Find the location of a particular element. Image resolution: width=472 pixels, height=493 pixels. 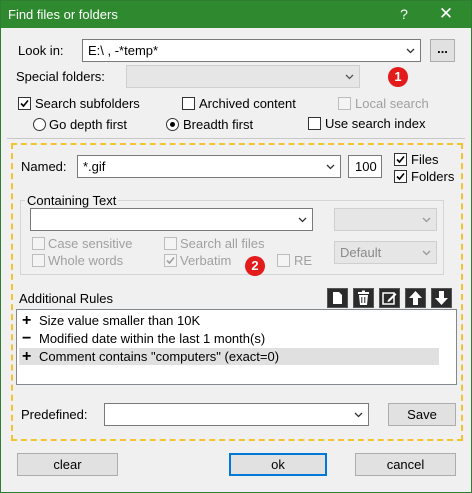

named-value: *.gif is located at coordinates (94, 166).